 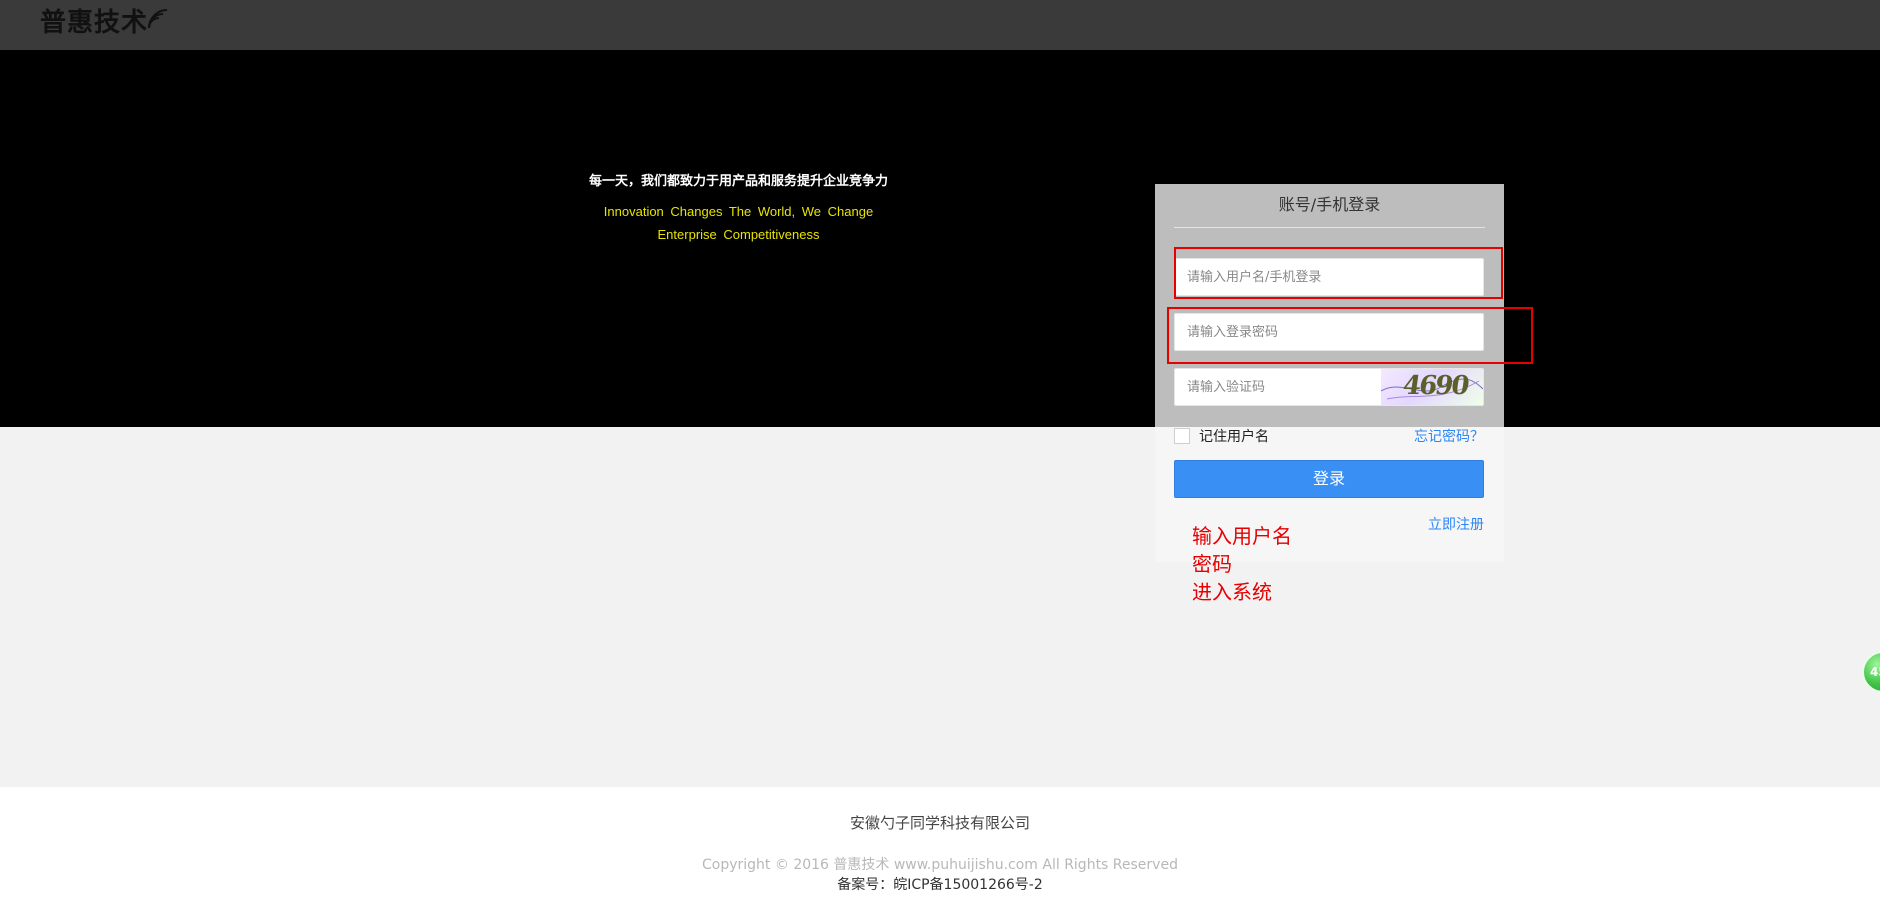 I want to click on remember-username: 记住用户名, so click(x=1221, y=436).